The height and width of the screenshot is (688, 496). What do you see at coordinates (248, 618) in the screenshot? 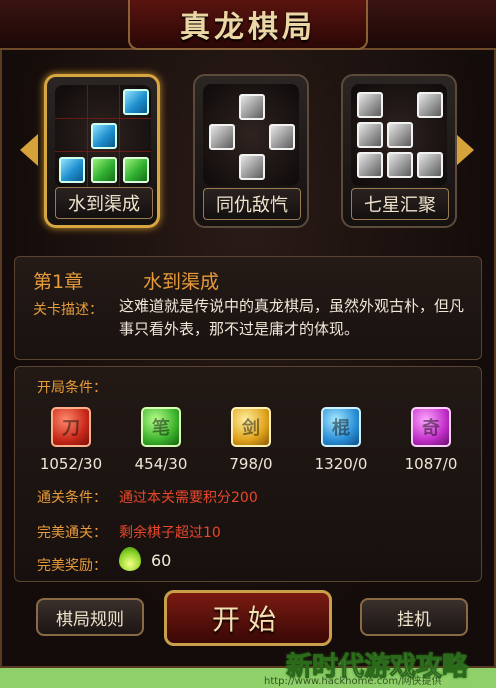
I see `start-button: 开始` at bounding box center [248, 618].